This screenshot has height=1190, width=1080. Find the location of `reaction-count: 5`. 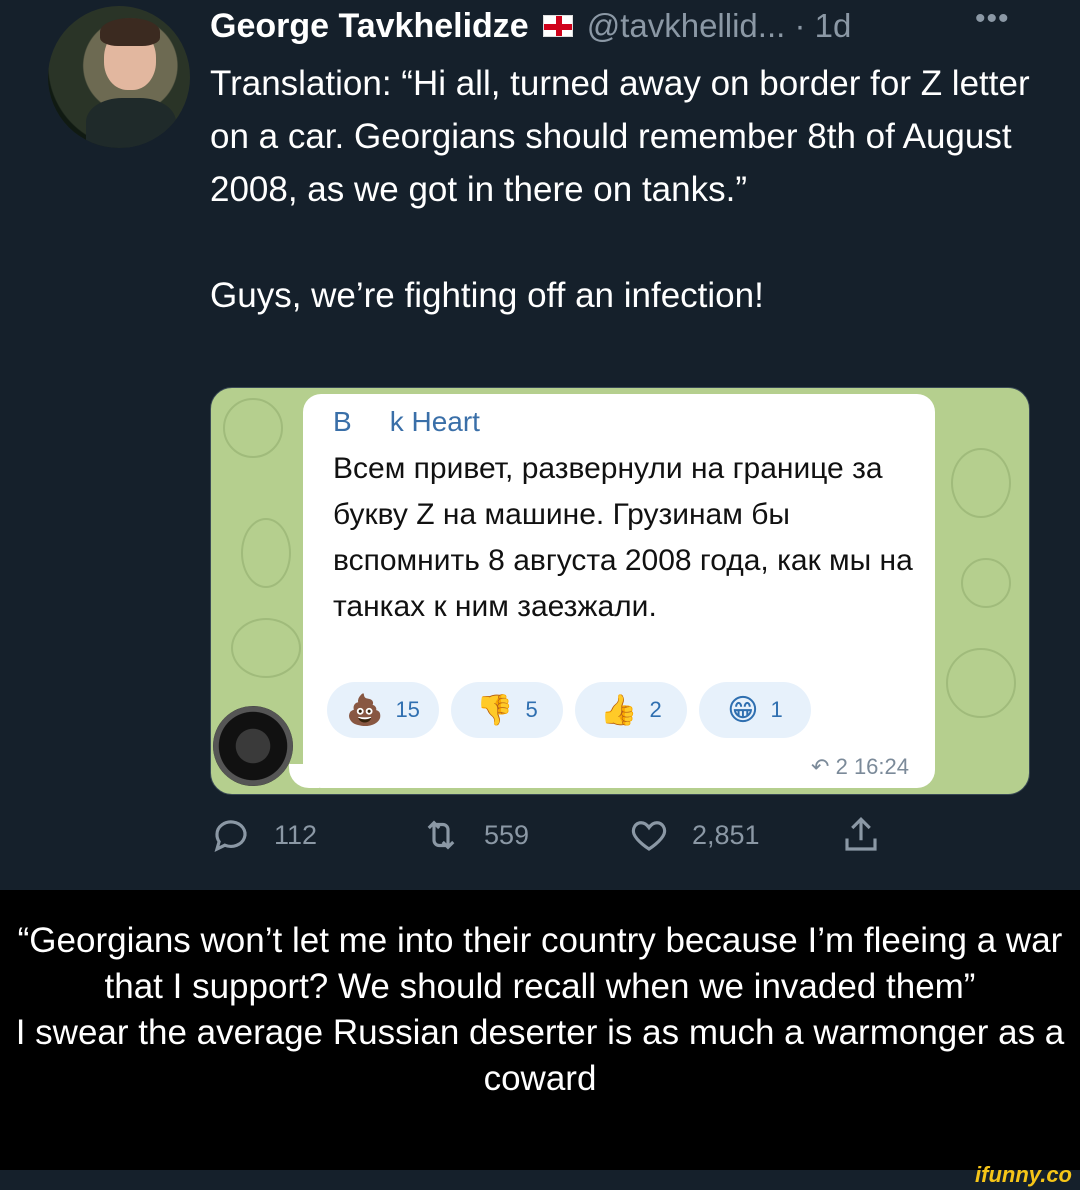

reaction-count: 5 is located at coordinates (531, 709).